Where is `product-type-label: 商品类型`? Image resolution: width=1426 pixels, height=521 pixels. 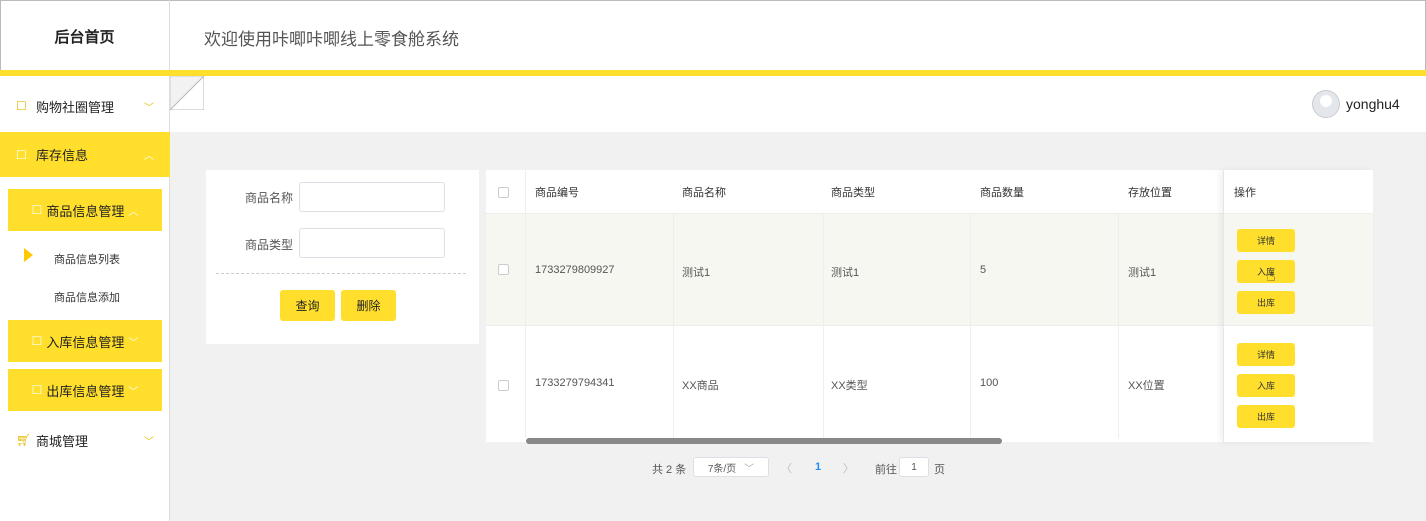 product-type-label: 商品类型 is located at coordinates (269, 245).